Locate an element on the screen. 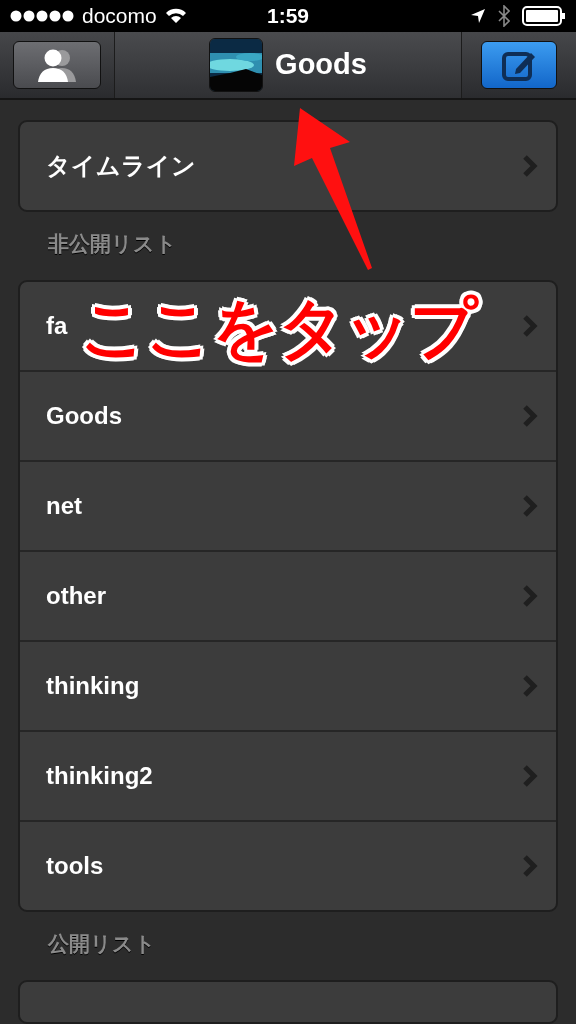 Image resolution: width=576 pixels, height=1024 pixels. compose-button is located at coordinates (519, 64).